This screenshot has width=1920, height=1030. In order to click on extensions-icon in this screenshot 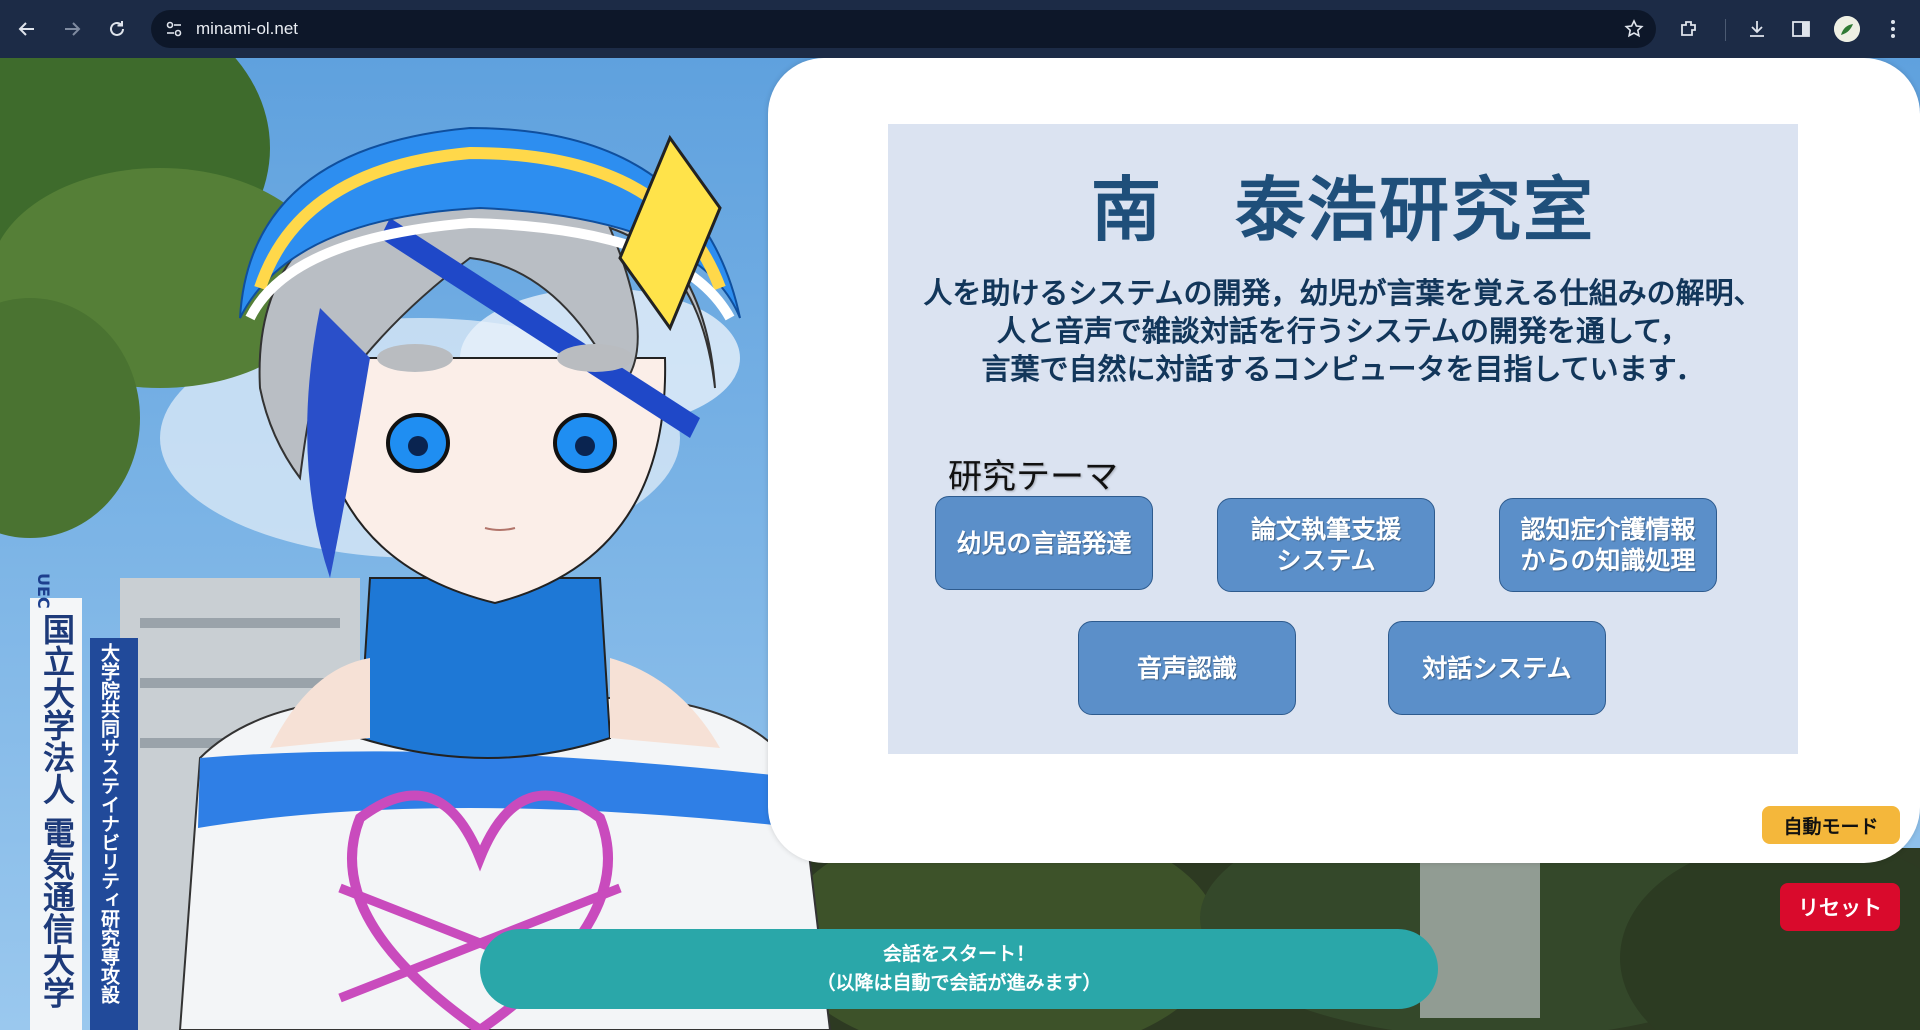, I will do `click(1689, 29)`.